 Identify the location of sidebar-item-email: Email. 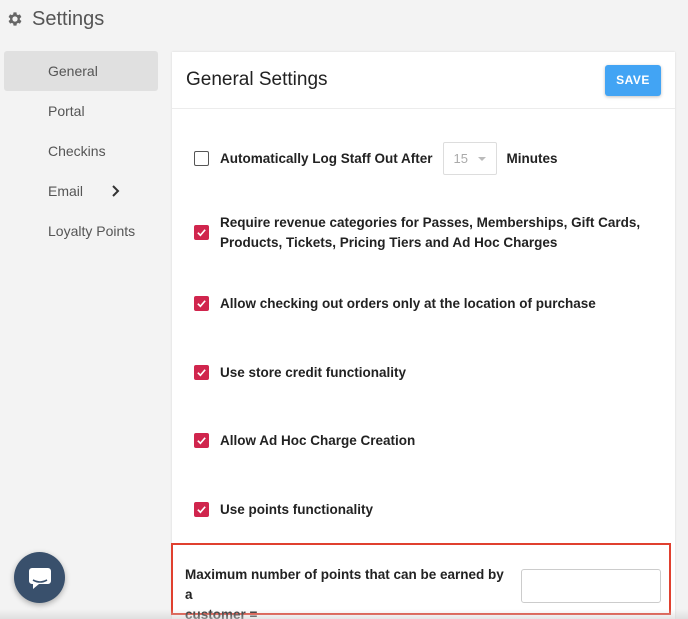
(81, 191).